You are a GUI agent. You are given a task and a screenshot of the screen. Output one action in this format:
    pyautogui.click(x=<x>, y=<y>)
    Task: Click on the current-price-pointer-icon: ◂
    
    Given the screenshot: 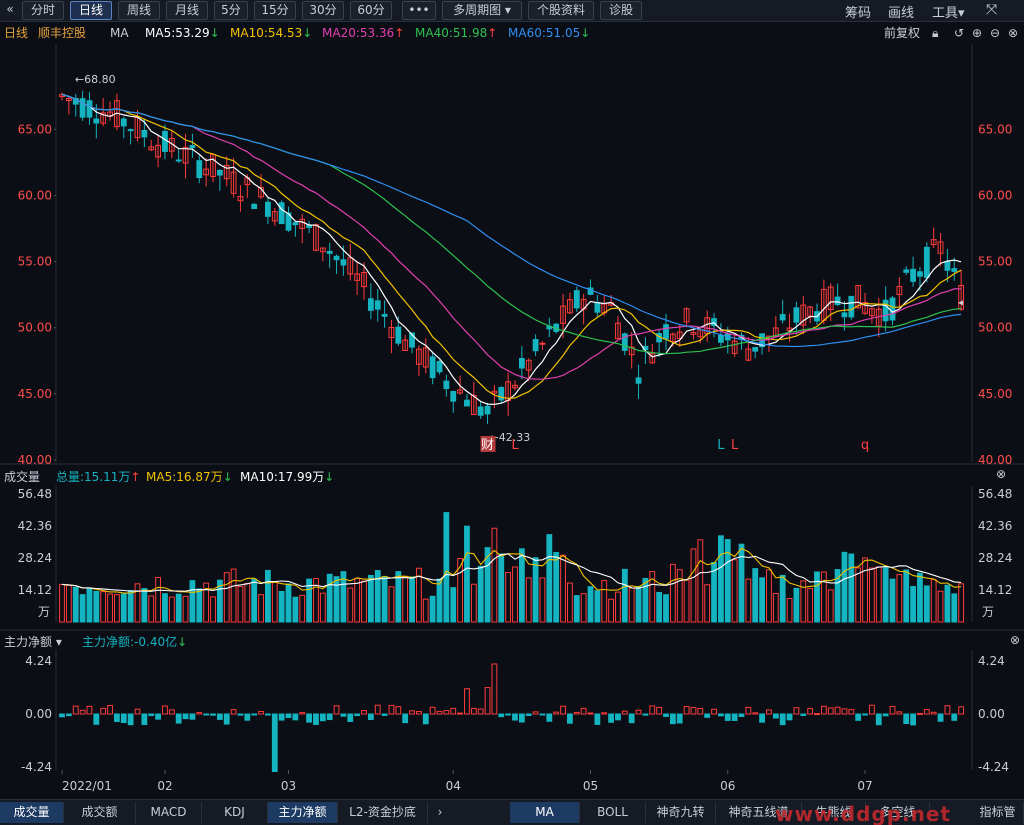 What is the action you would take?
    pyautogui.click(x=960, y=302)
    